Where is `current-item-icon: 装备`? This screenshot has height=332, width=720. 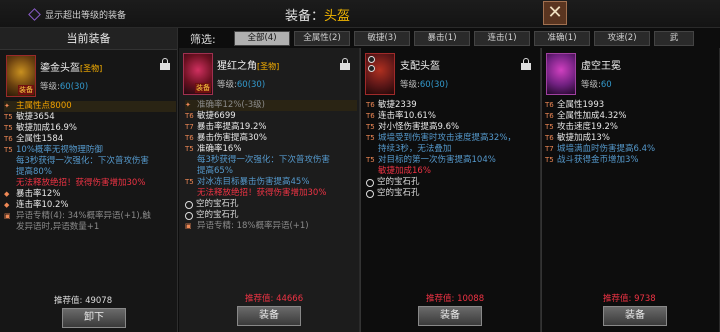 current-item-icon: 装备 is located at coordinates (21, 76).